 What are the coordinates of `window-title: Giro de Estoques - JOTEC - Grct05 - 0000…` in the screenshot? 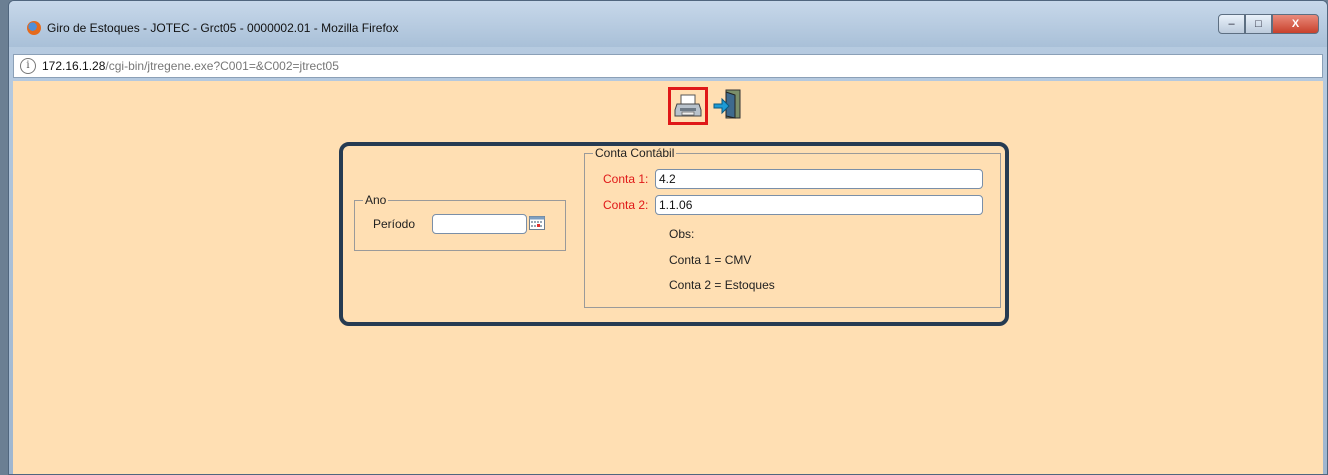 It's located at (223, 28).